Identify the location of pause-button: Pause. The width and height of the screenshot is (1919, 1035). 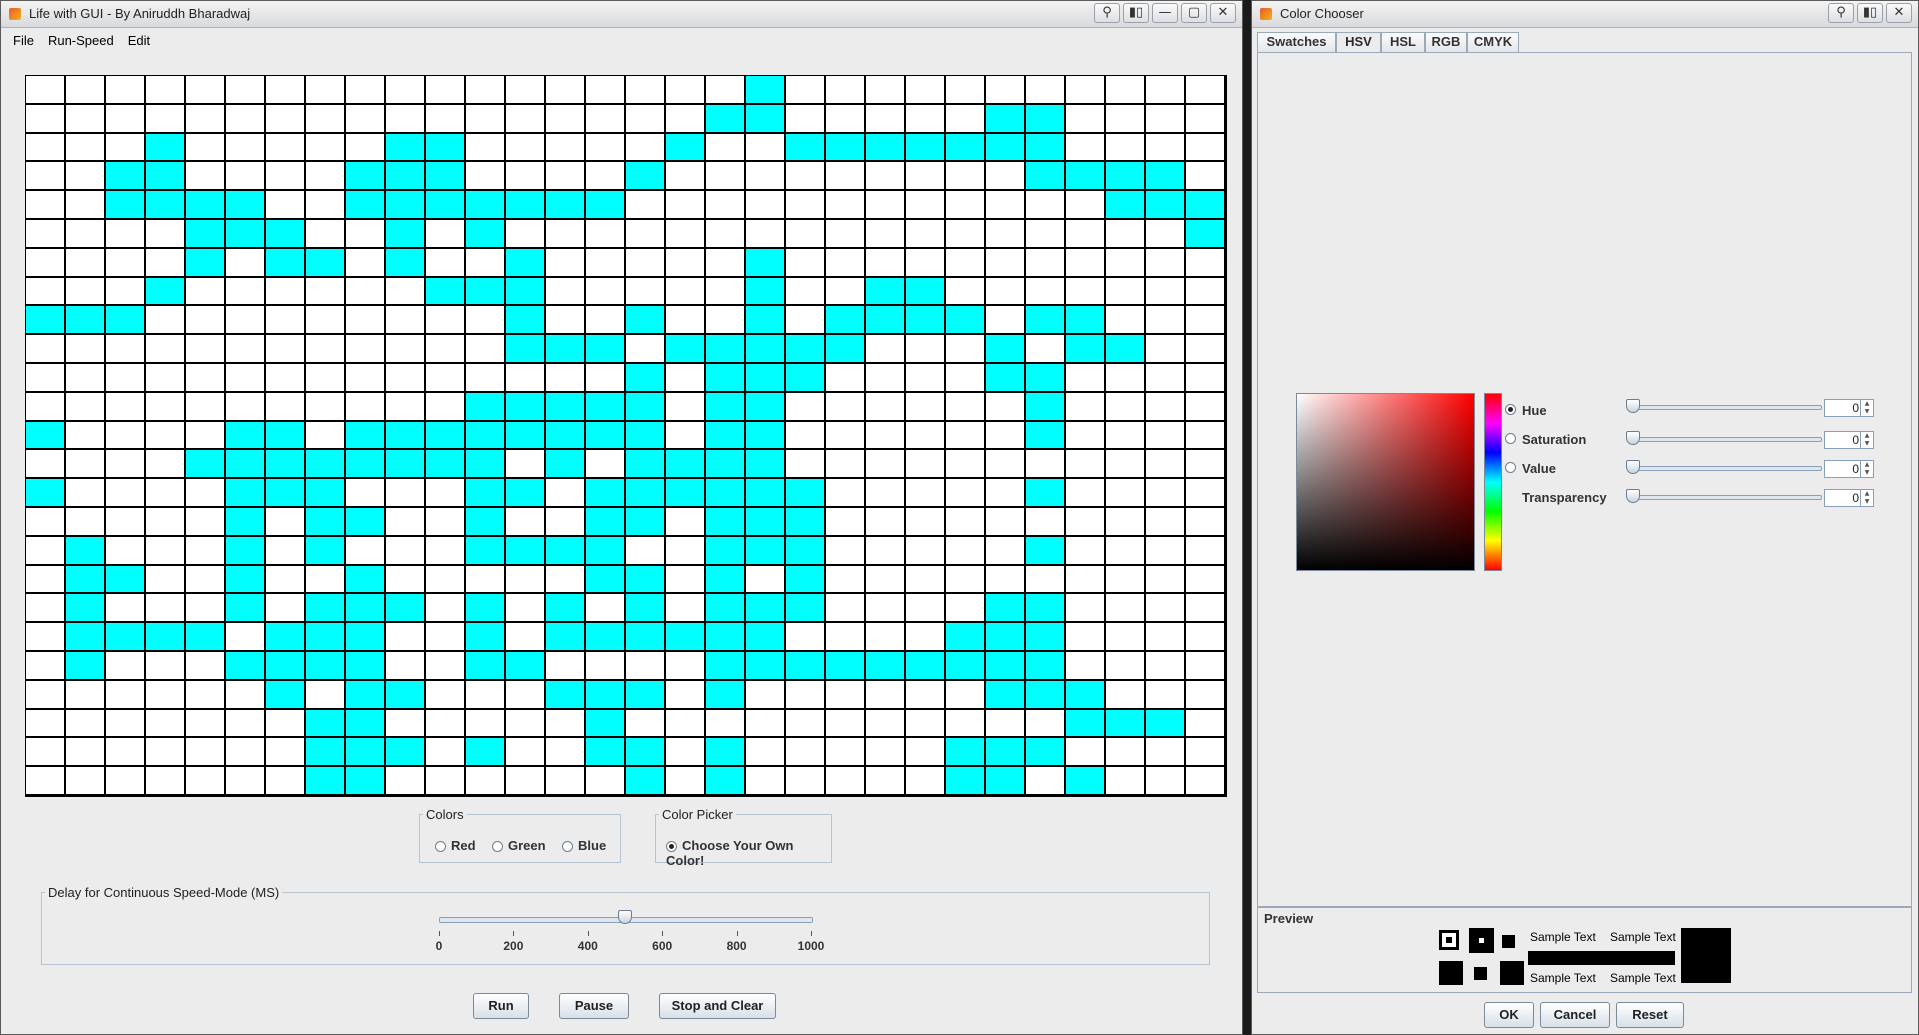
(594, 1006).